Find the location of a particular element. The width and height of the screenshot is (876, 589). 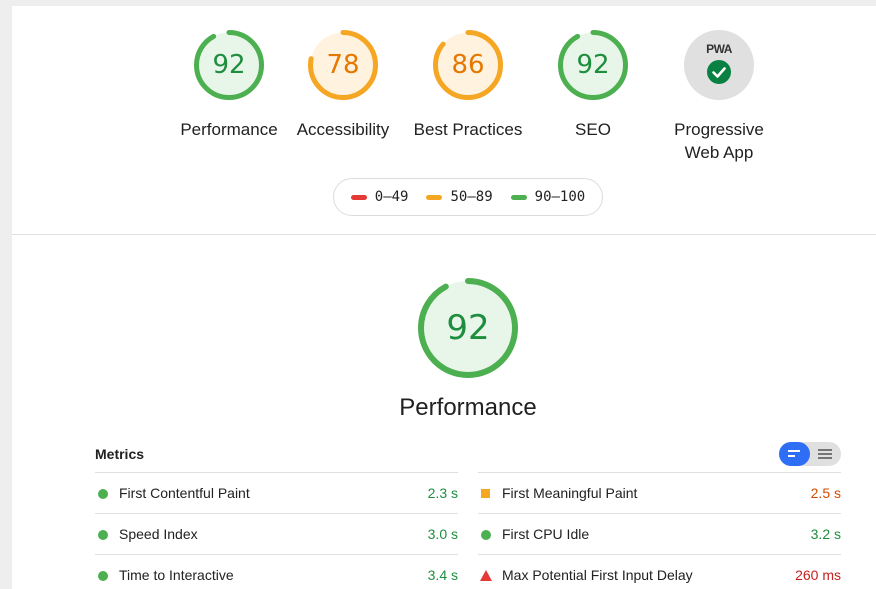

text-view-button is located at coordinates (825, 454).